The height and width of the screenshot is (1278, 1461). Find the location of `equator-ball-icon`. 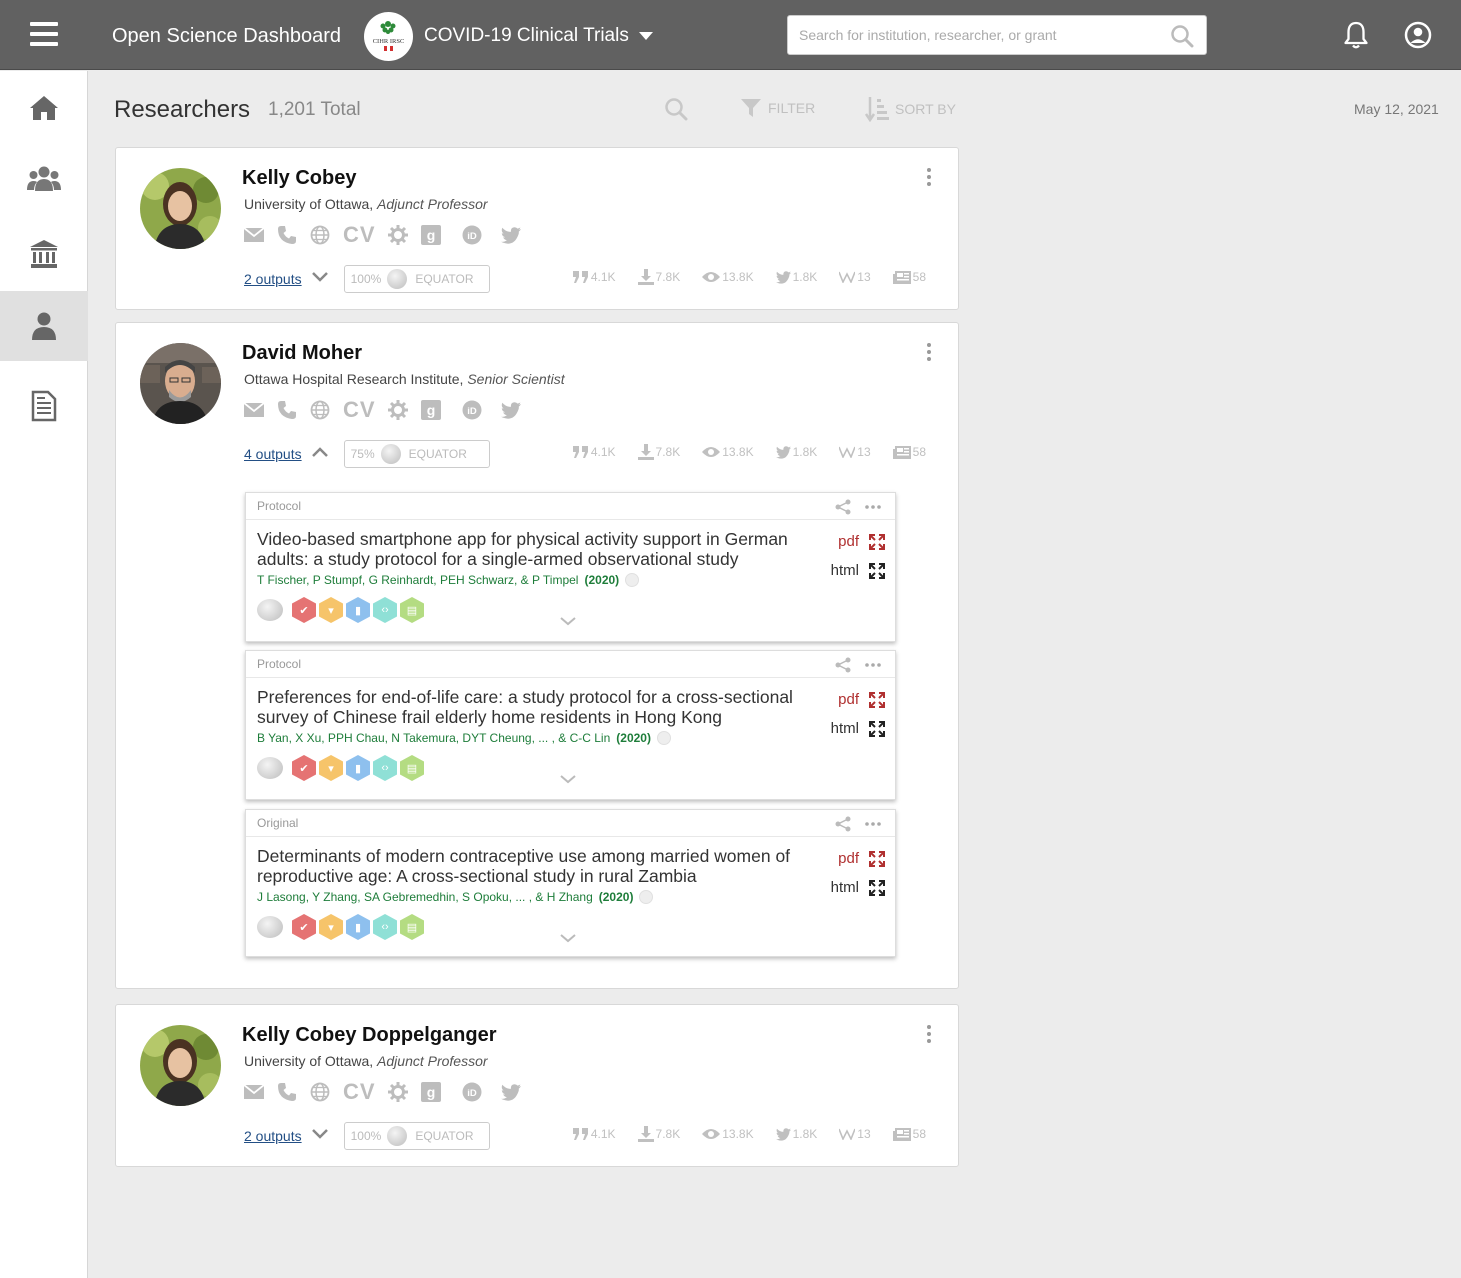

equator-ball-icon is located at coordinates (397, 1136).